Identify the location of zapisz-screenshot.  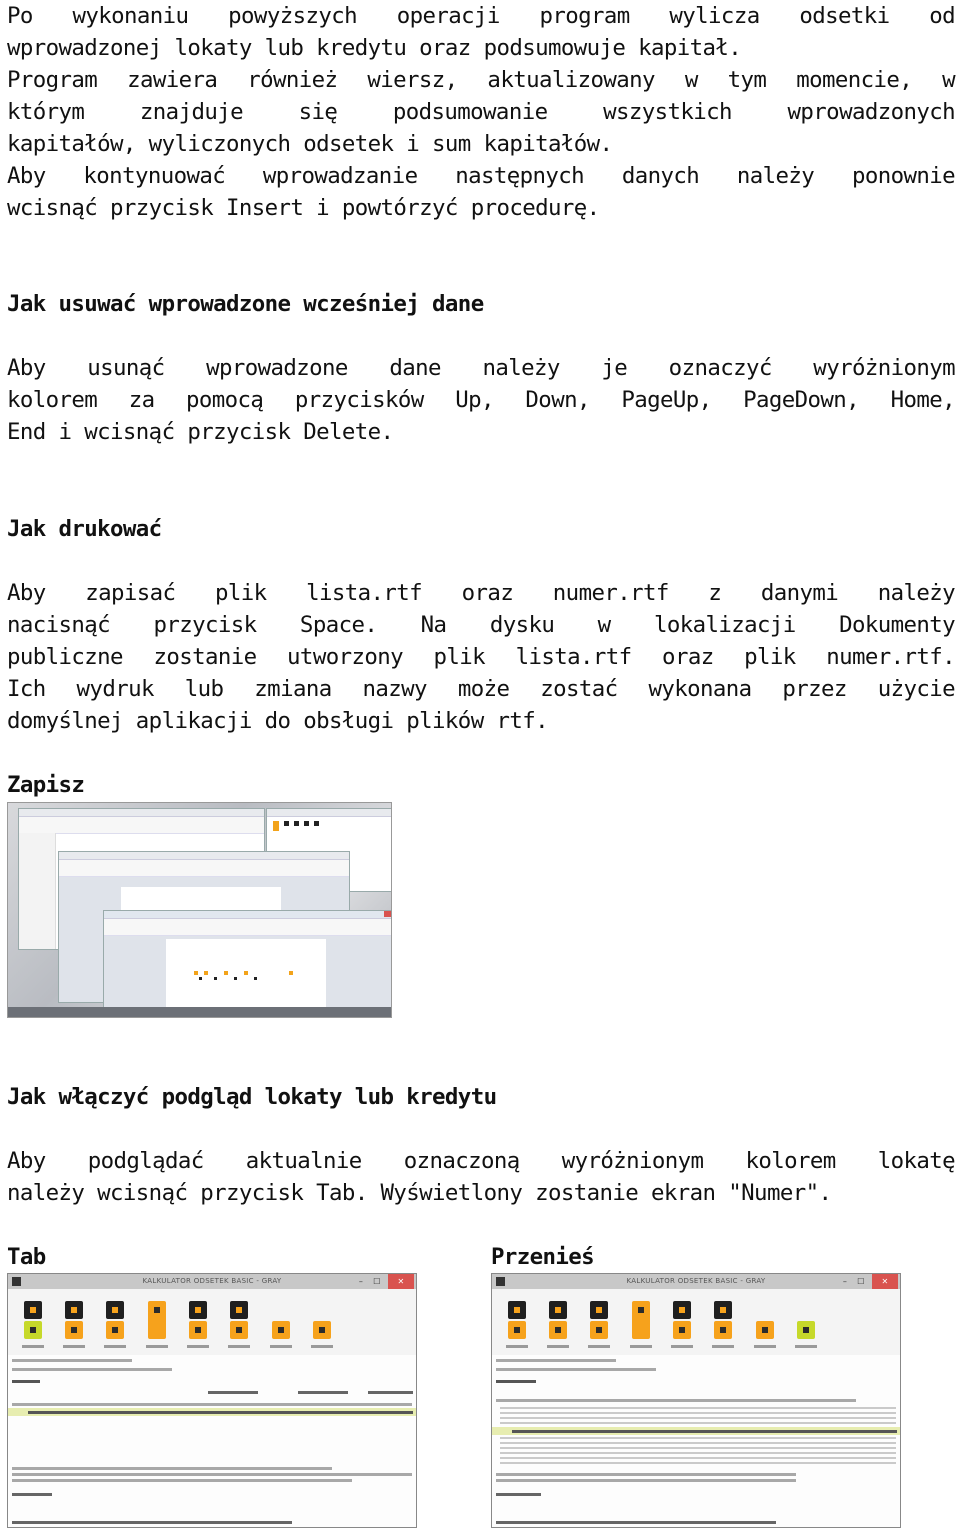
(199, 910).